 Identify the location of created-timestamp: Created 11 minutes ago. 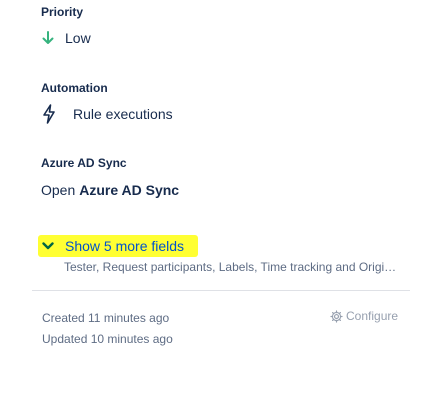
(106, 318).